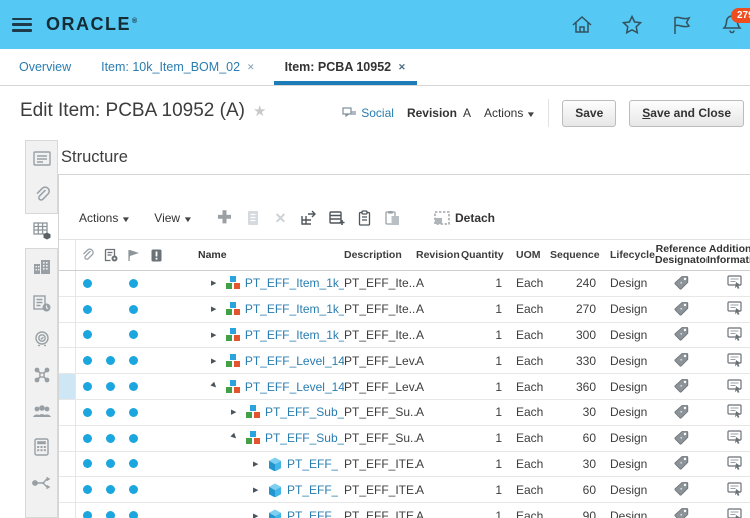  What do you see at coordinates (345, 67) in the screenshot?
I see `tab-item-pcba: Item: PCBA 10952 ✕` at bounding box center [345, 67].